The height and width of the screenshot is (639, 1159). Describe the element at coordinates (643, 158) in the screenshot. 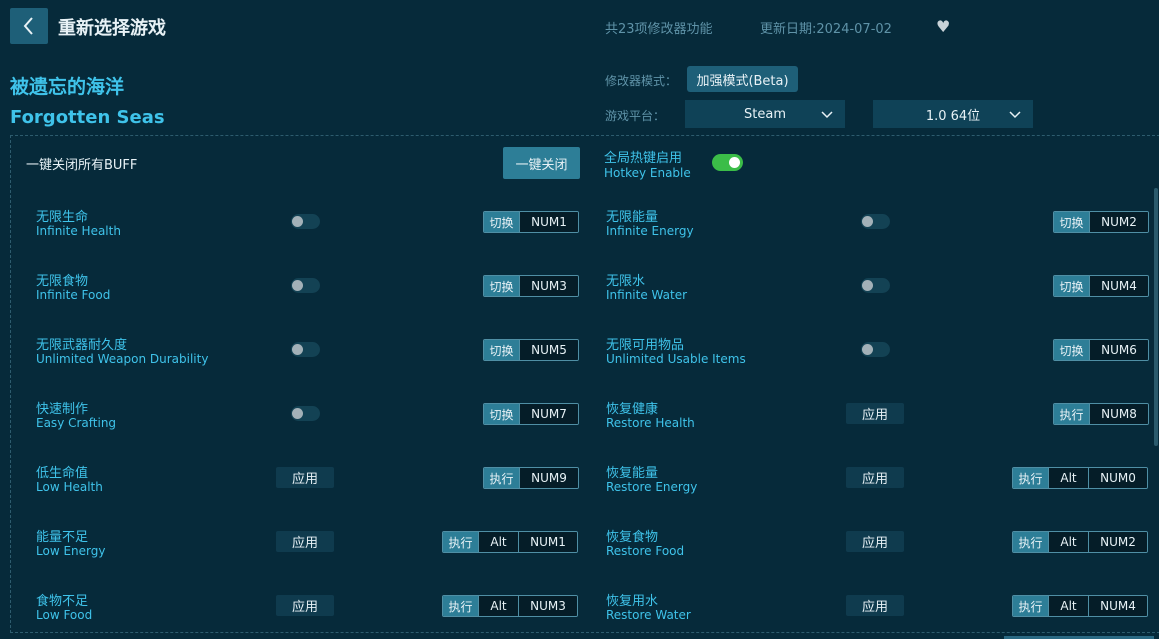

I see `hotkey-label-cn: 全局热键启用` at that location.